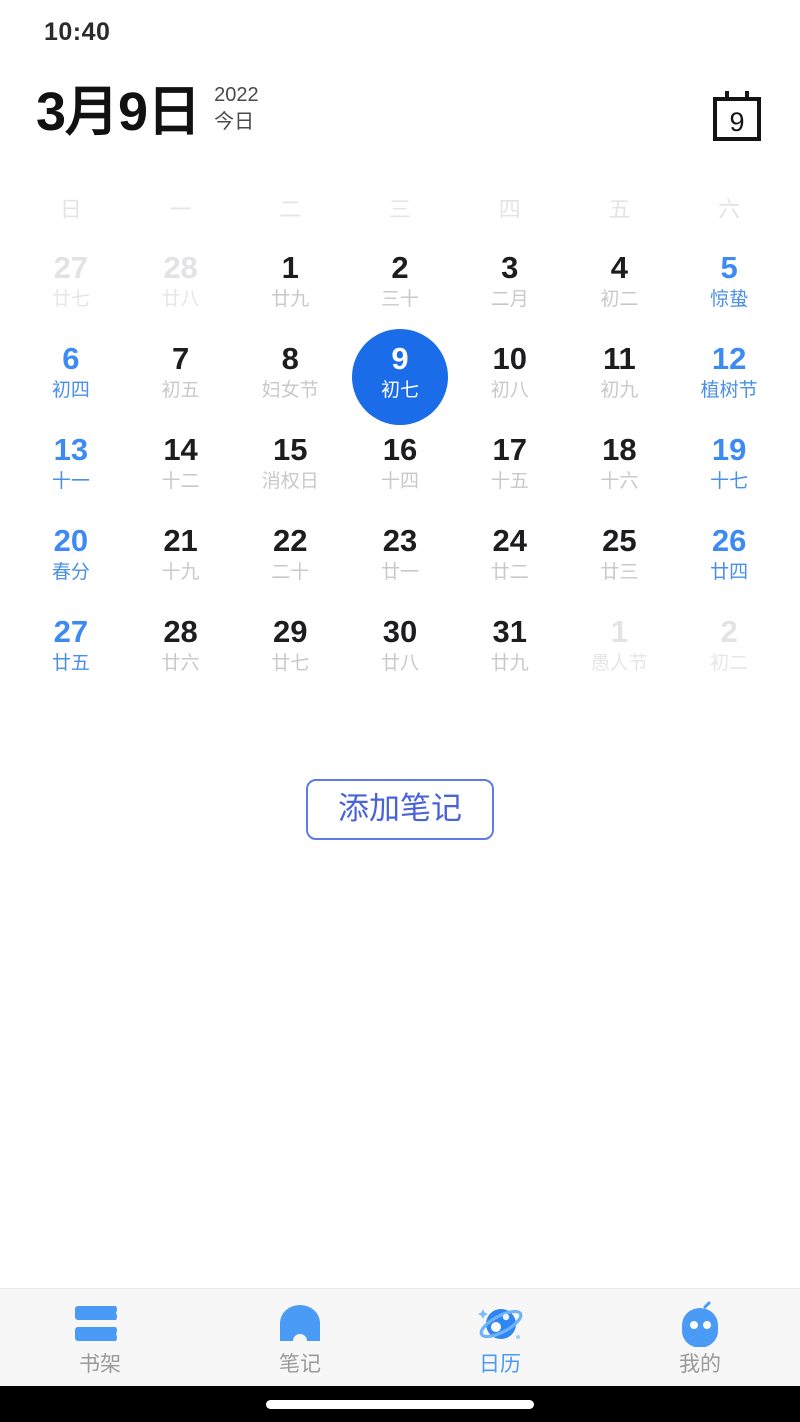 This screenshot has width=800, height=1422. What do you see at coordinates (509, 449) in the screenshot?
I see `day-number: 17` at bounding box center [509, 449].